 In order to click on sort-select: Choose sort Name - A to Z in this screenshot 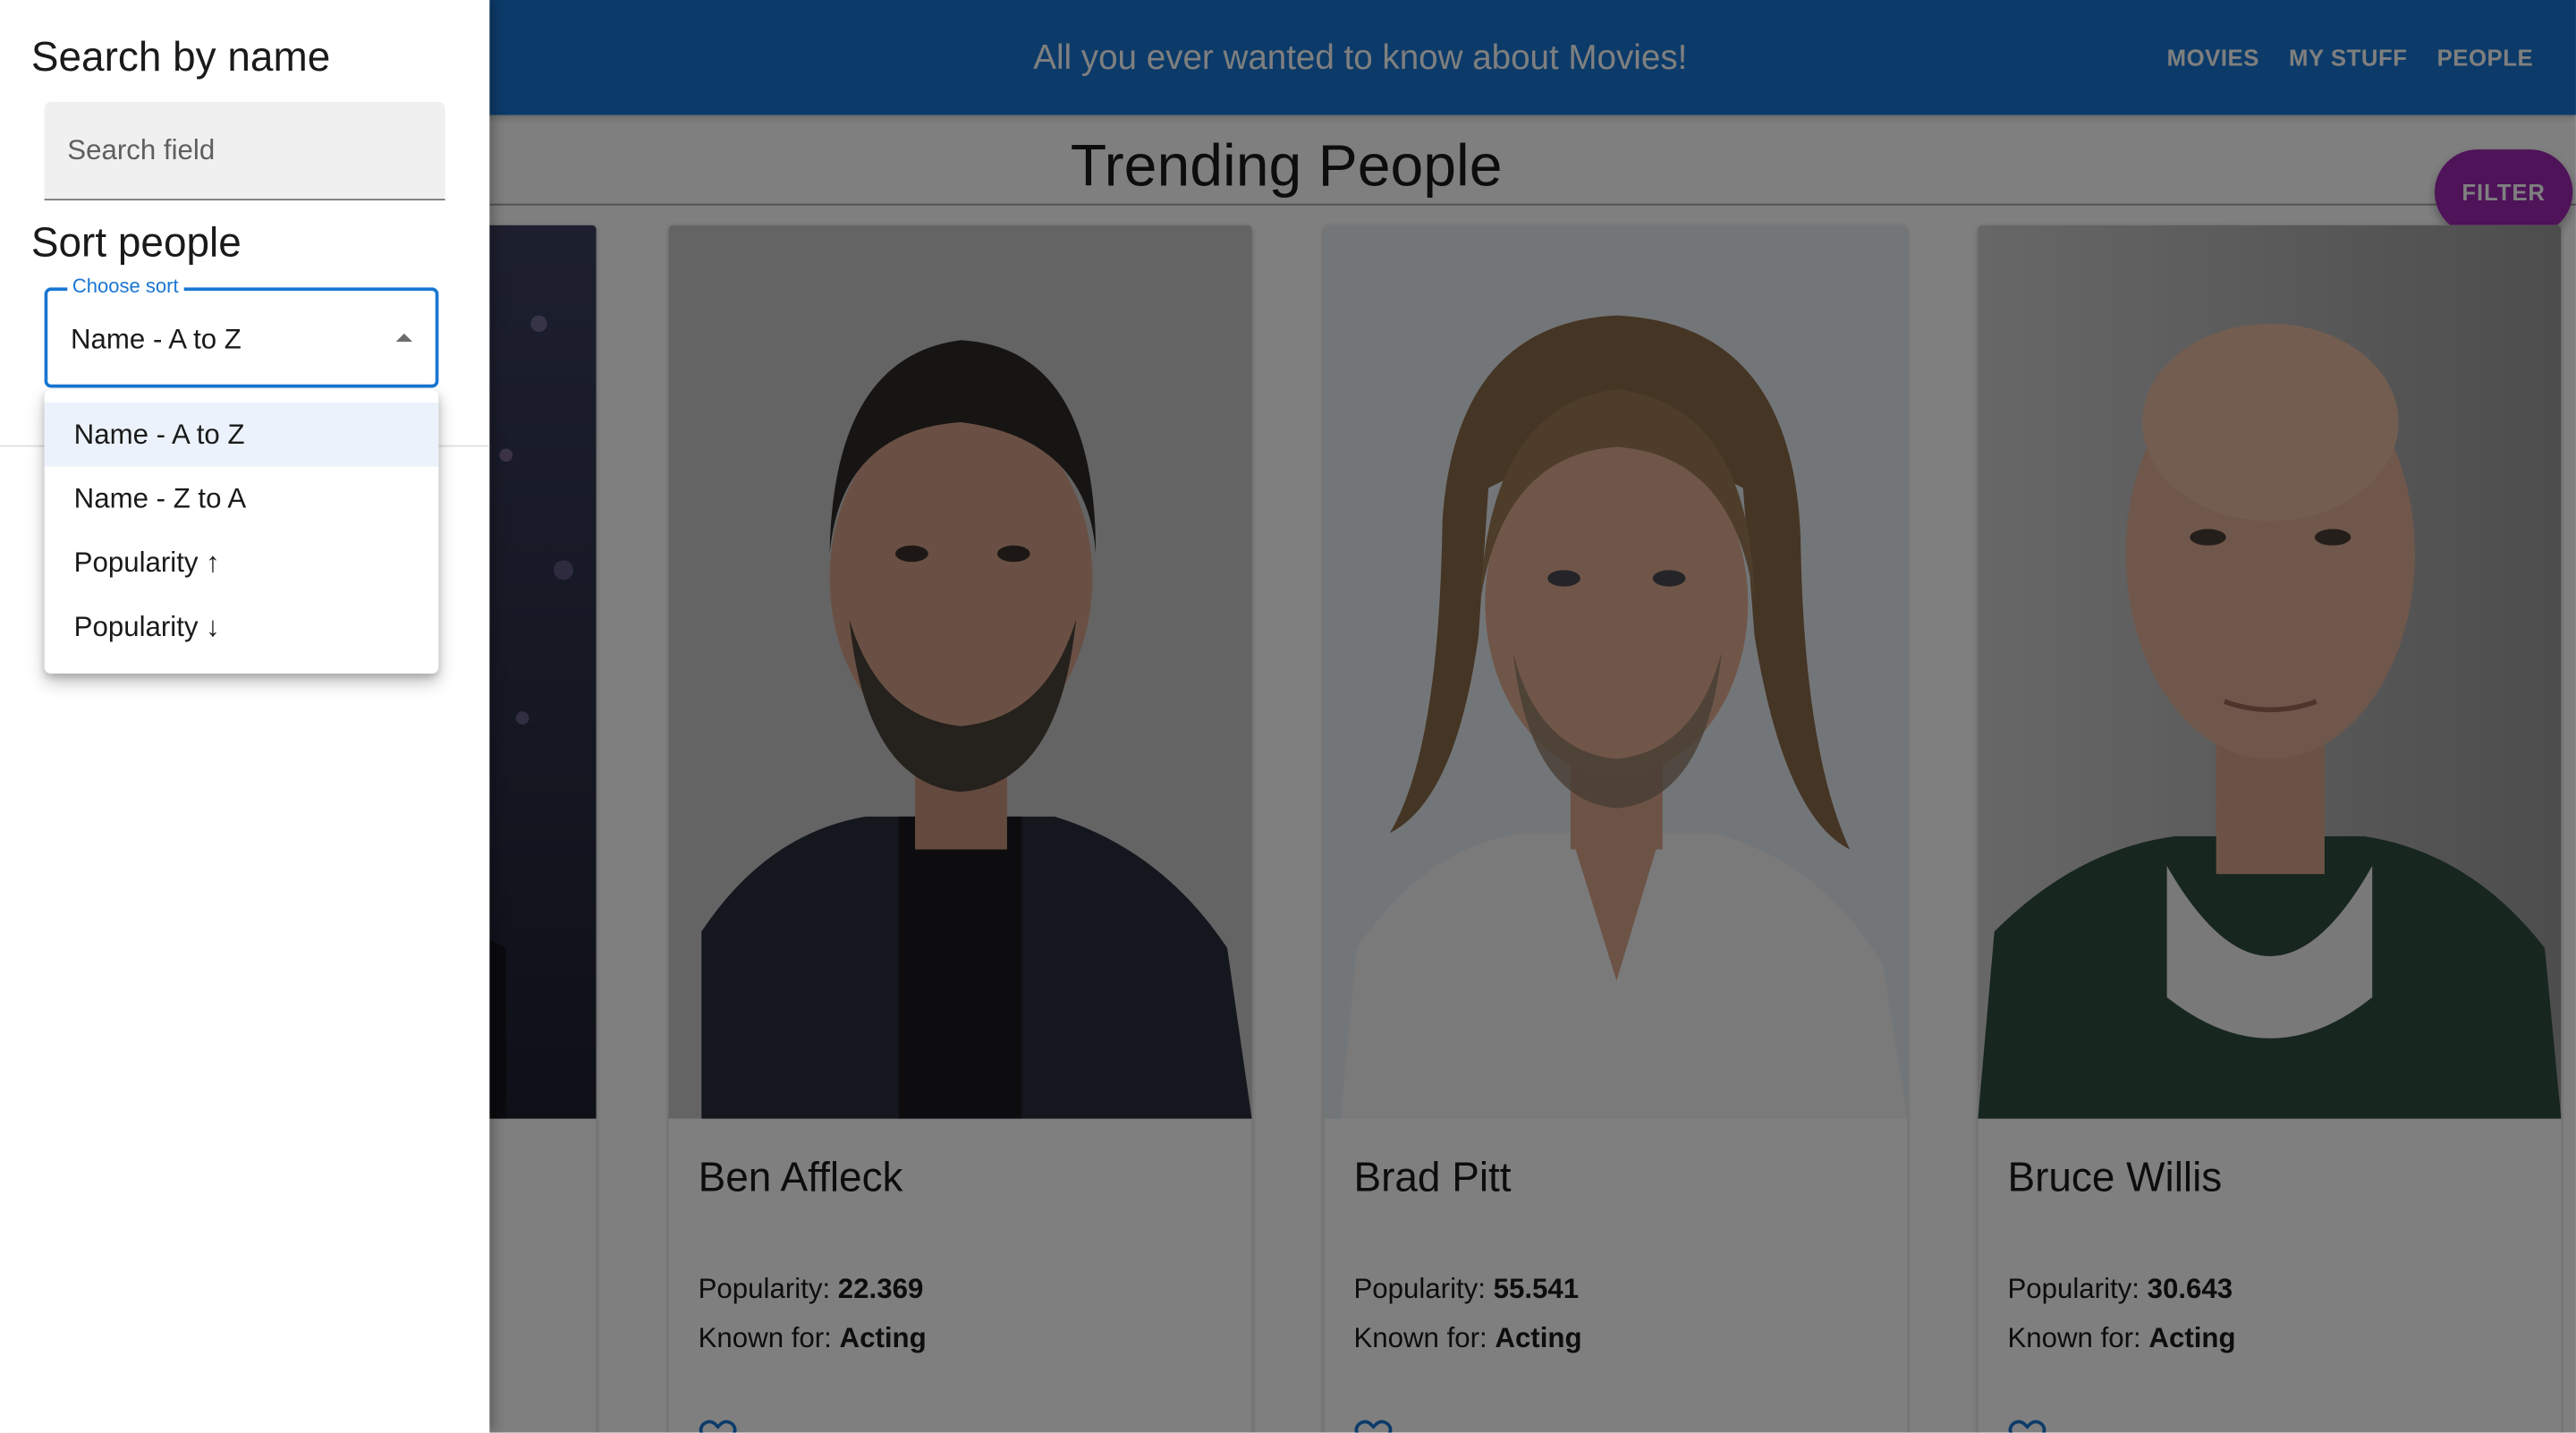, I will do `click(241, 331)`.